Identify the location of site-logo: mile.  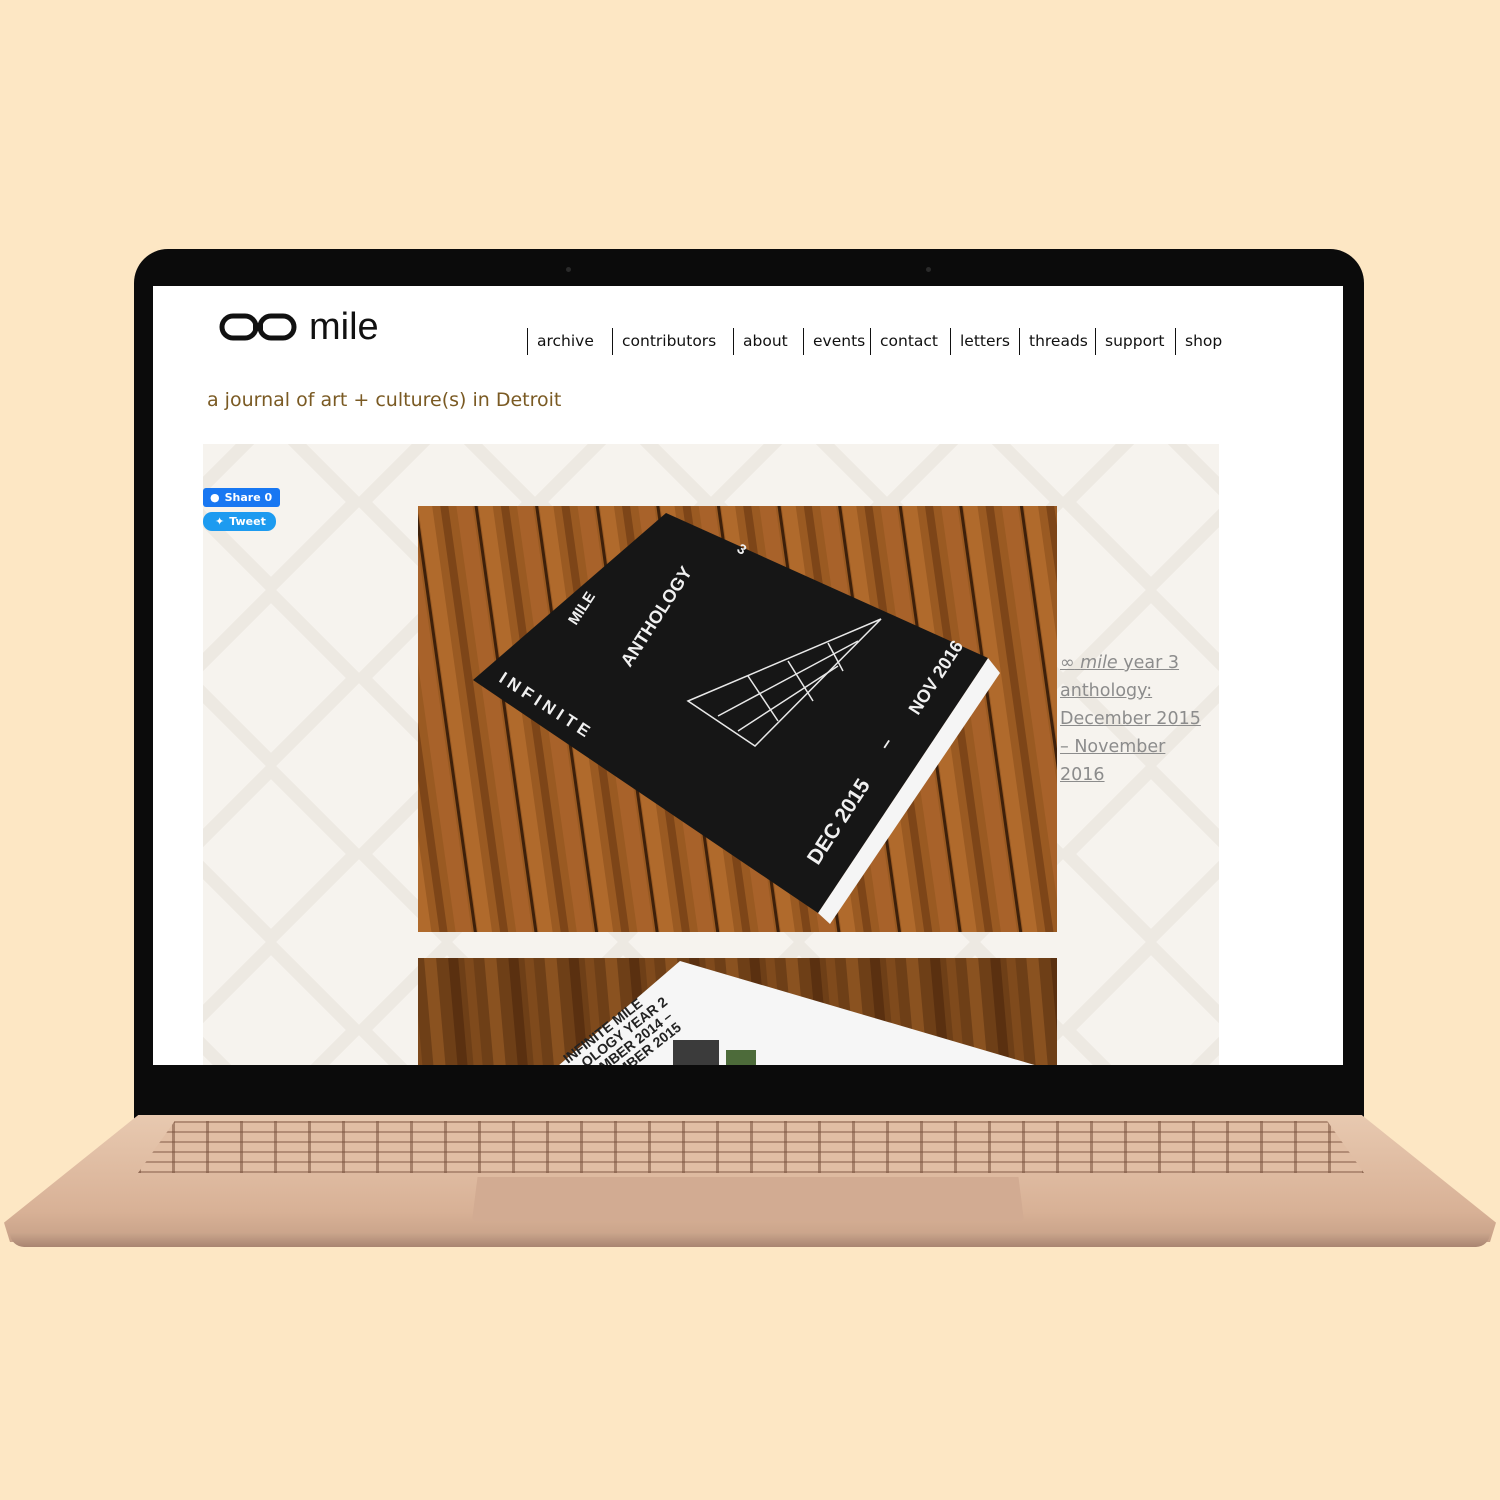
(299, 327).